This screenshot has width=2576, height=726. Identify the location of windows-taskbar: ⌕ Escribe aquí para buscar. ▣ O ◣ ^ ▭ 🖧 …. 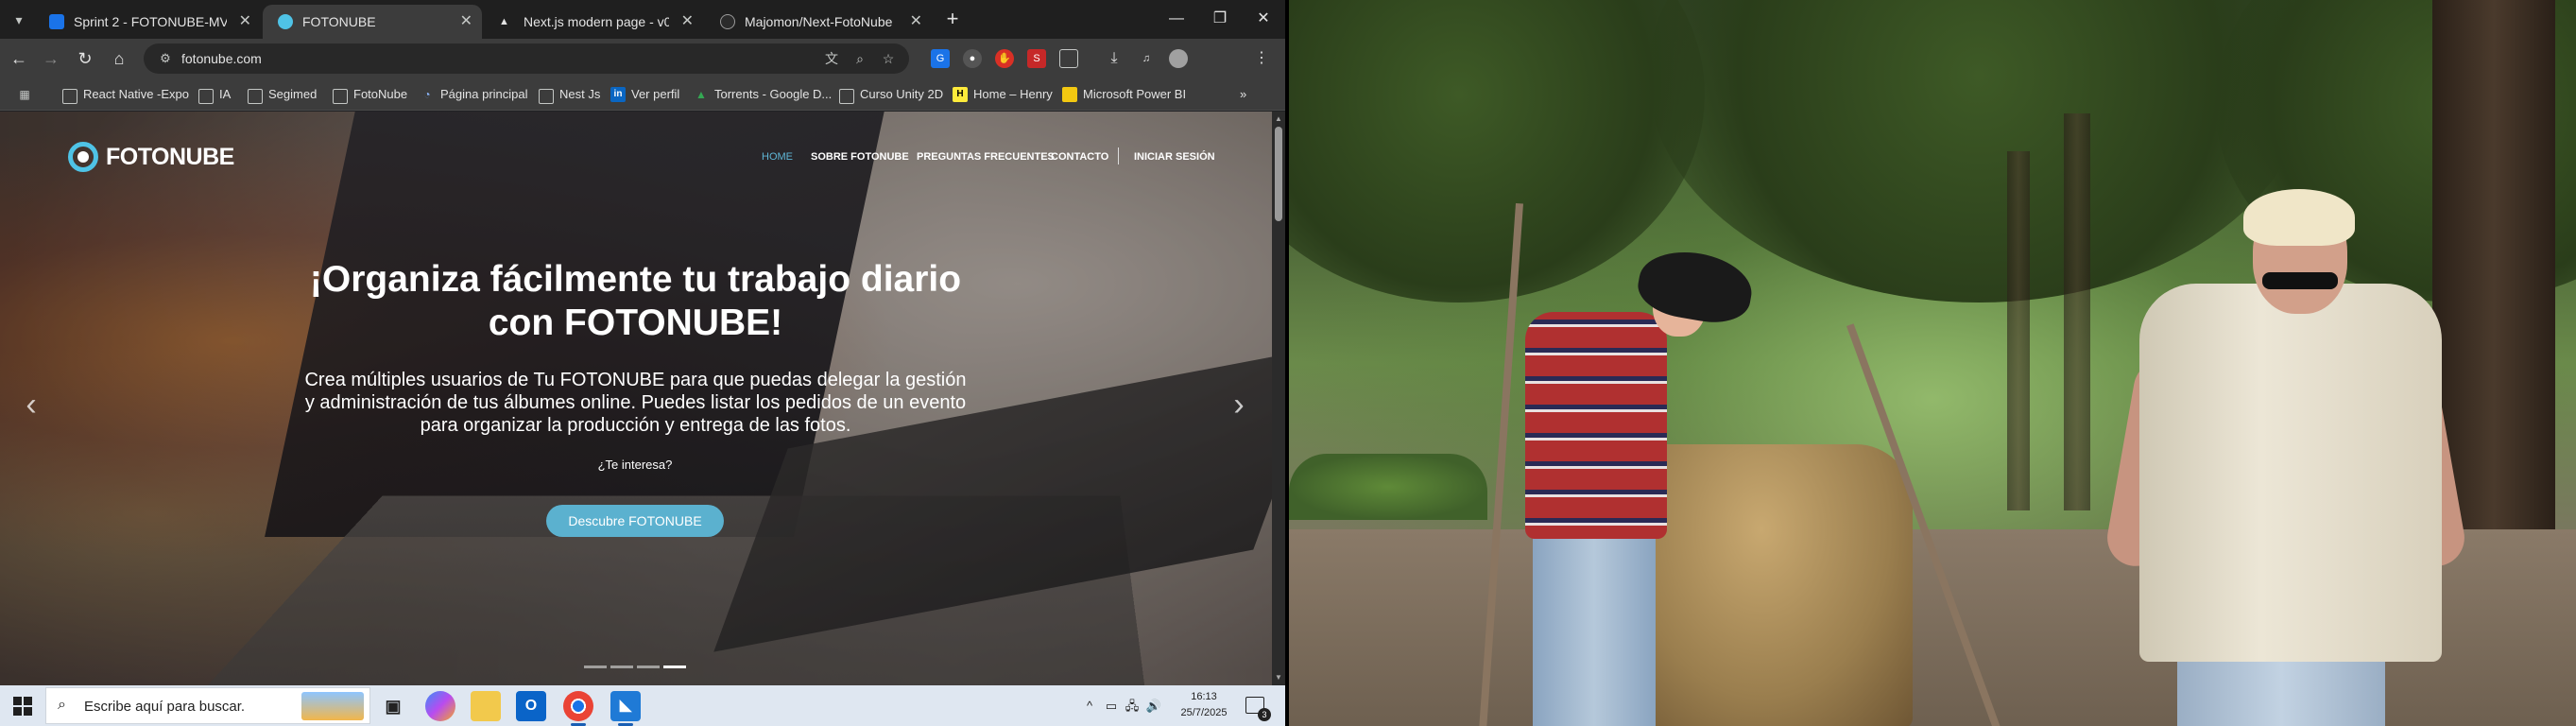
(642, 705).